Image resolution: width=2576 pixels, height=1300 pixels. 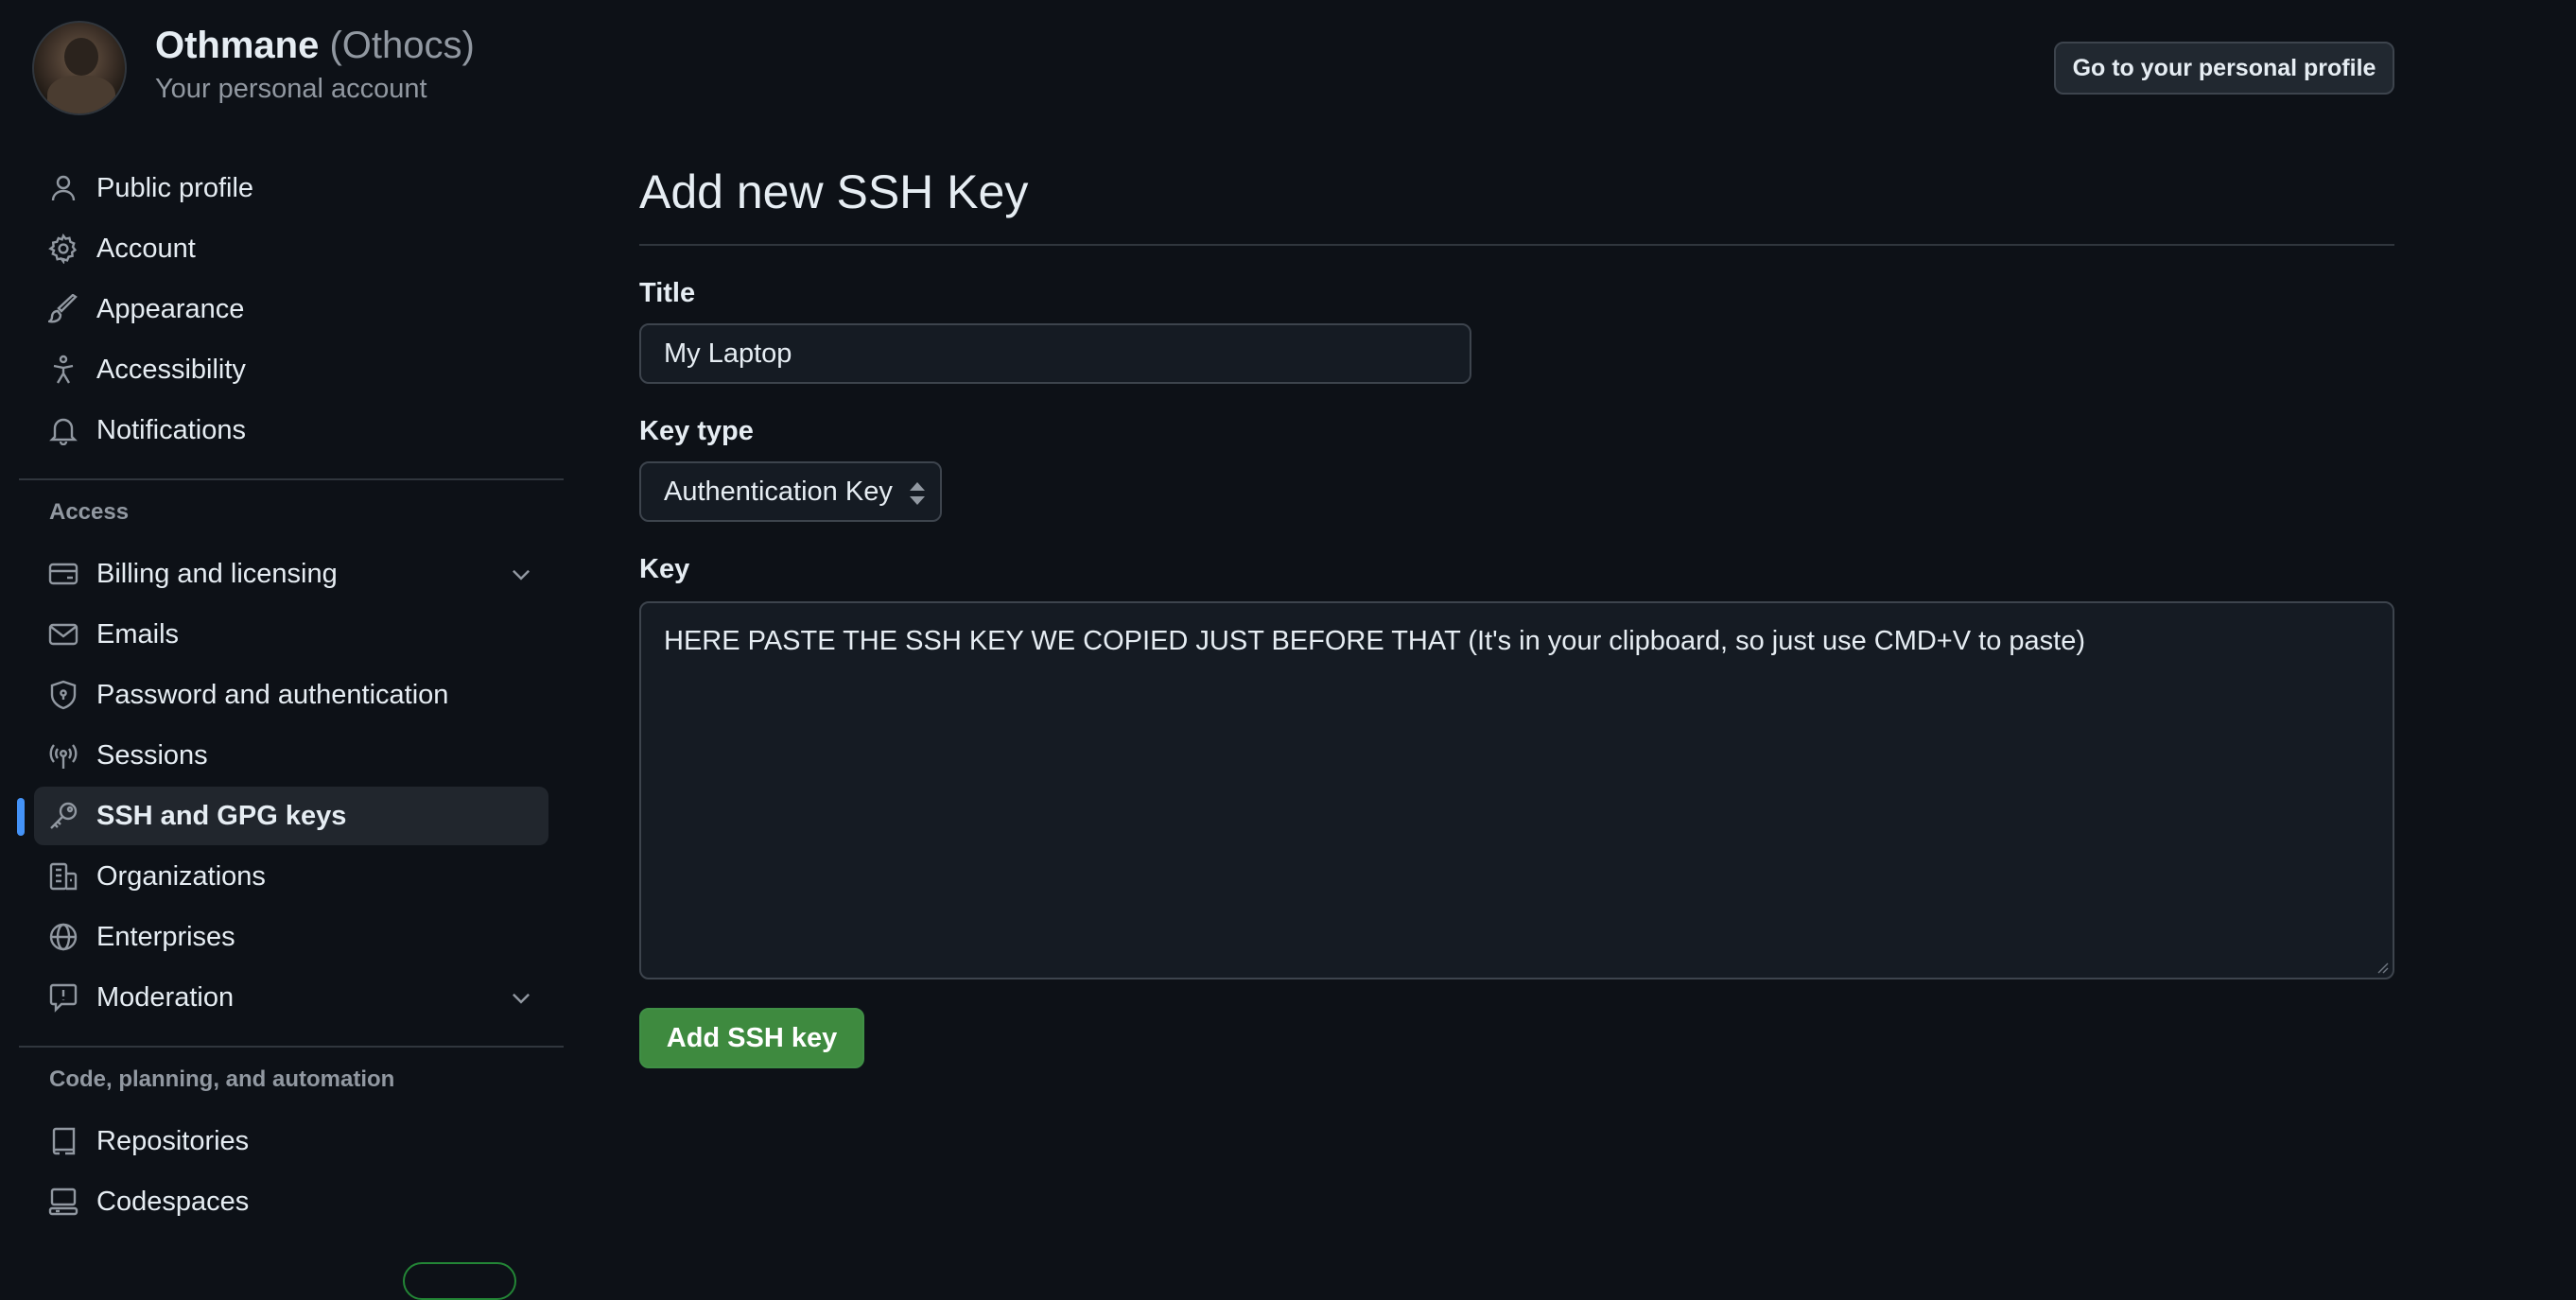 What do you see at coordinates (63, 1141) in the screenshot?
I see `repo-icon` at bounding box center [63, 1141].